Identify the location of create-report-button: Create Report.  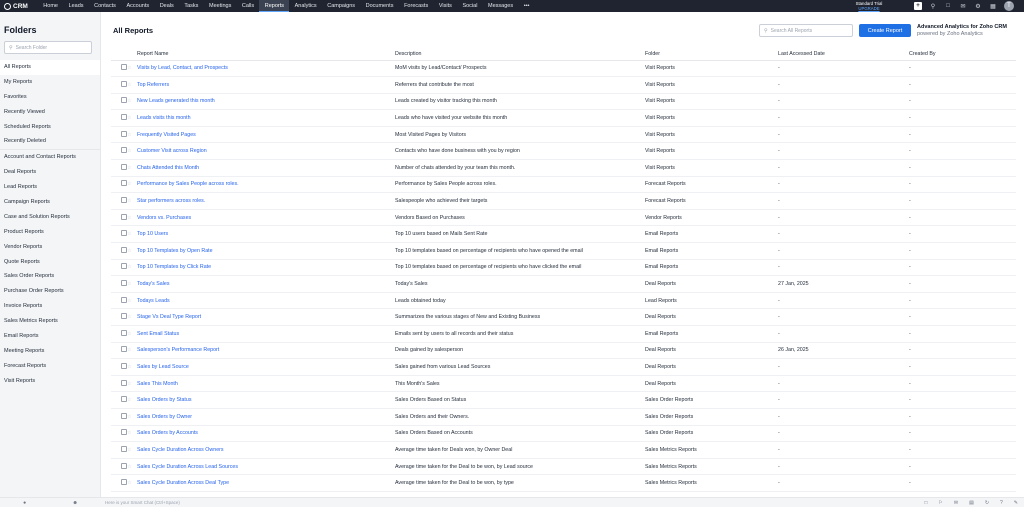
(885, 30).